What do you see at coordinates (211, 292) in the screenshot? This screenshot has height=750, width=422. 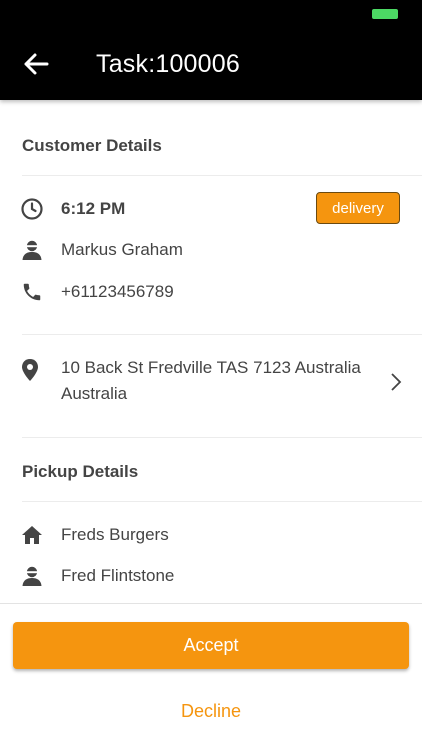 I see `customer-phone-row: +61123456789` at bounding box center [211, 292].